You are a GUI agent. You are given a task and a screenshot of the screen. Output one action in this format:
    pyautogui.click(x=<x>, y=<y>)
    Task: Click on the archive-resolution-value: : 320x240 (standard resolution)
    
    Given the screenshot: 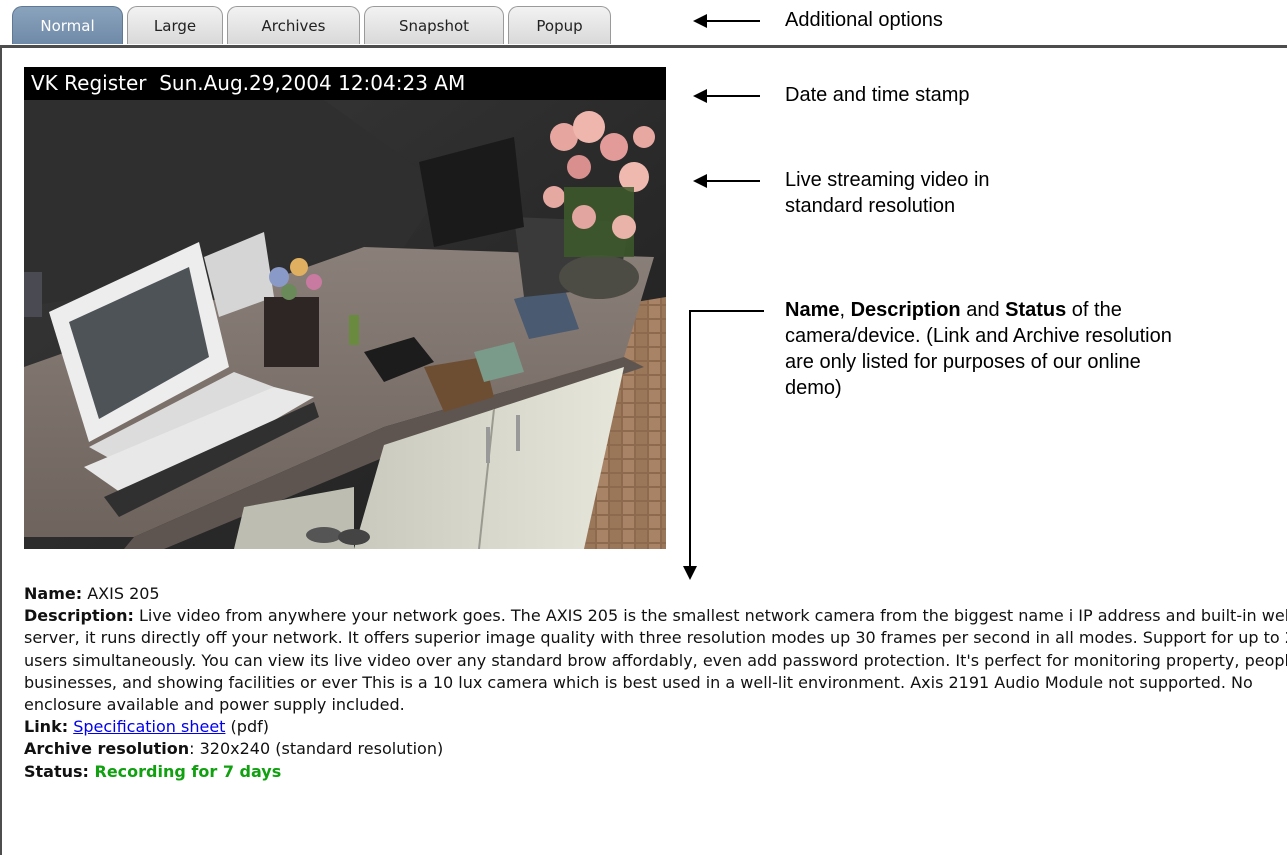 What is the action you would take?
    pyautogui.click(x=316, y=749)
    